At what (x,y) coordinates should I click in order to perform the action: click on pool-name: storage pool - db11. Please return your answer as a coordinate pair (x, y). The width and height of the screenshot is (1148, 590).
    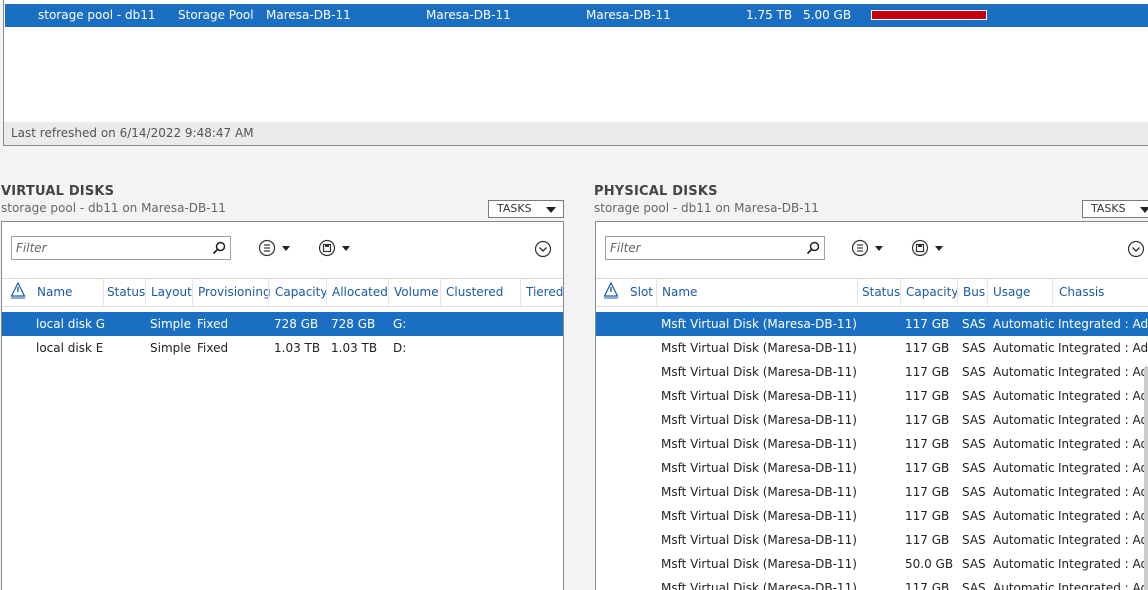
    Looking at the image, I should click on (97, 15).